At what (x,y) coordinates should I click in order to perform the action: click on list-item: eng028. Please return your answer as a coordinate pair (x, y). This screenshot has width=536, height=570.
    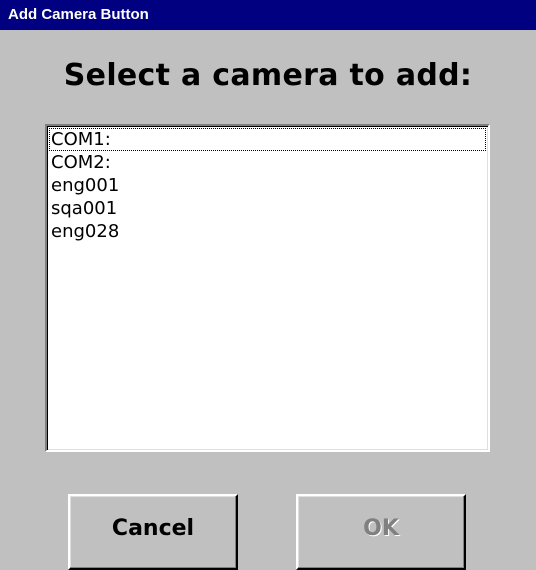
    Looking at the image, I should click on (267, 231).